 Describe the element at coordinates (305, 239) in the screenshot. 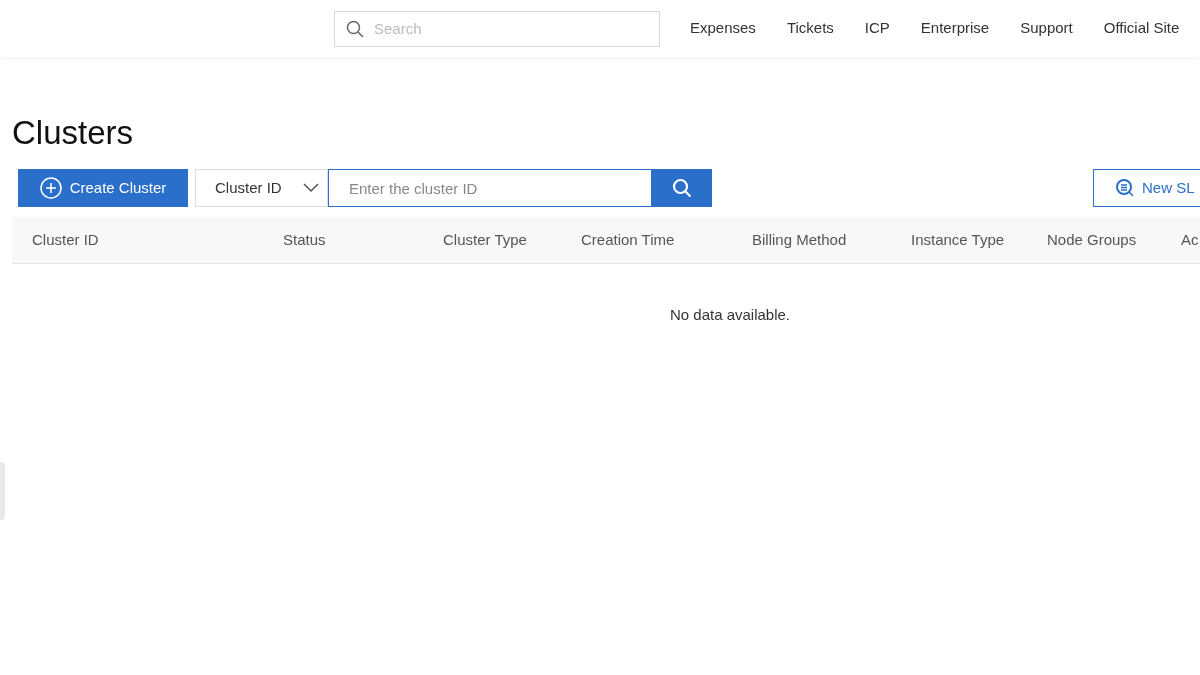

I see `column-header: Status` at that location.